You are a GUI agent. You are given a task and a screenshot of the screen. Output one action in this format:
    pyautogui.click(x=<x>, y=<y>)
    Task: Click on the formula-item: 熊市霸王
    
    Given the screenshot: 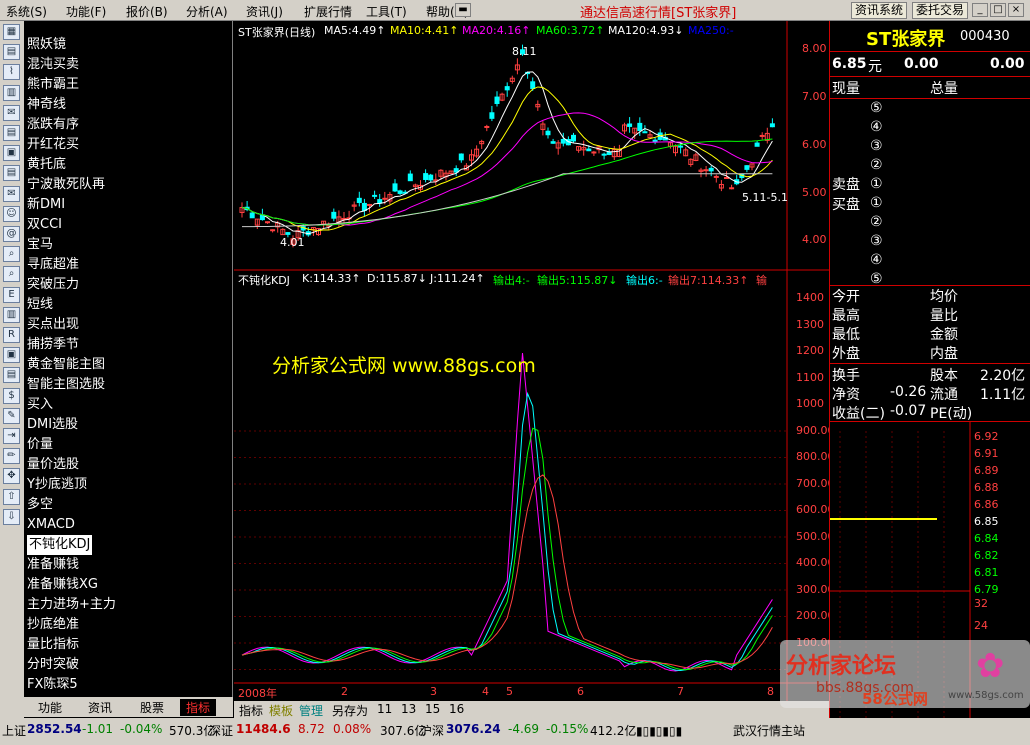 What is the action you would take?
    pyautogui.click(x=53, y=85)
    